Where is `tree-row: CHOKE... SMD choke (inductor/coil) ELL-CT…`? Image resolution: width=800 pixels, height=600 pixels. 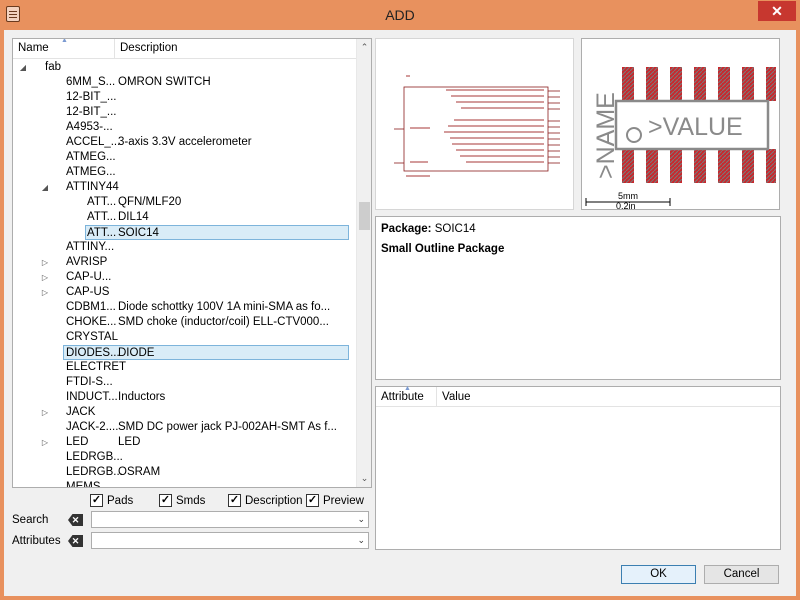
tree-row: CHOKE... SMD choke (inductor/coil) ELL-CT… is located at coordinates (184, 322).